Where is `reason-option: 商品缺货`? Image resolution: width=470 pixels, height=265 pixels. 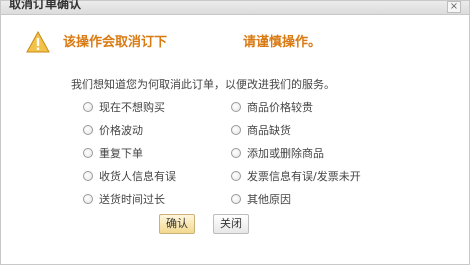 reason-option: 商品缺货 is located at coordinates (261, 131).